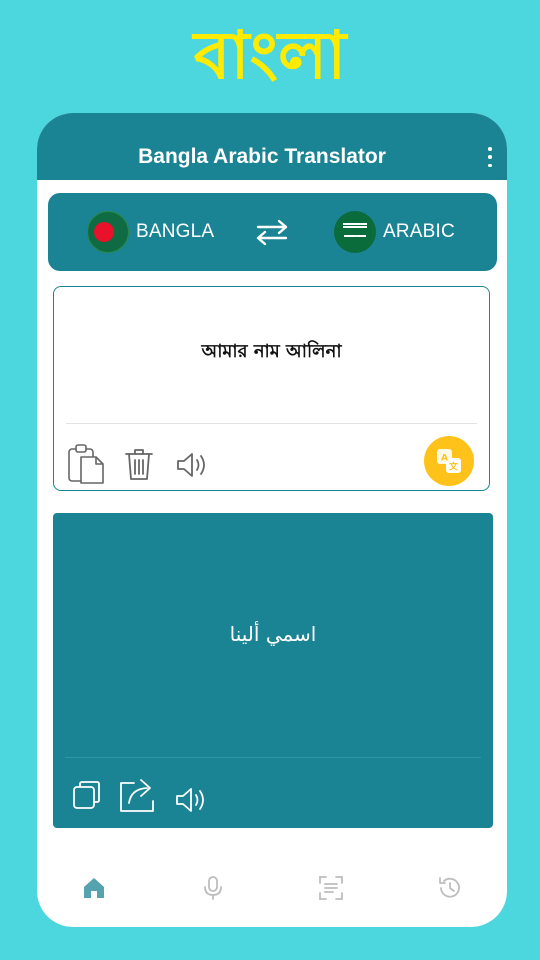 This screenshot has height=960, width=540. What do you see at coordinates (355, 232) in the screenshot?
I see `saudi-arabia-flag-icon` at bounding box center [355, 232].